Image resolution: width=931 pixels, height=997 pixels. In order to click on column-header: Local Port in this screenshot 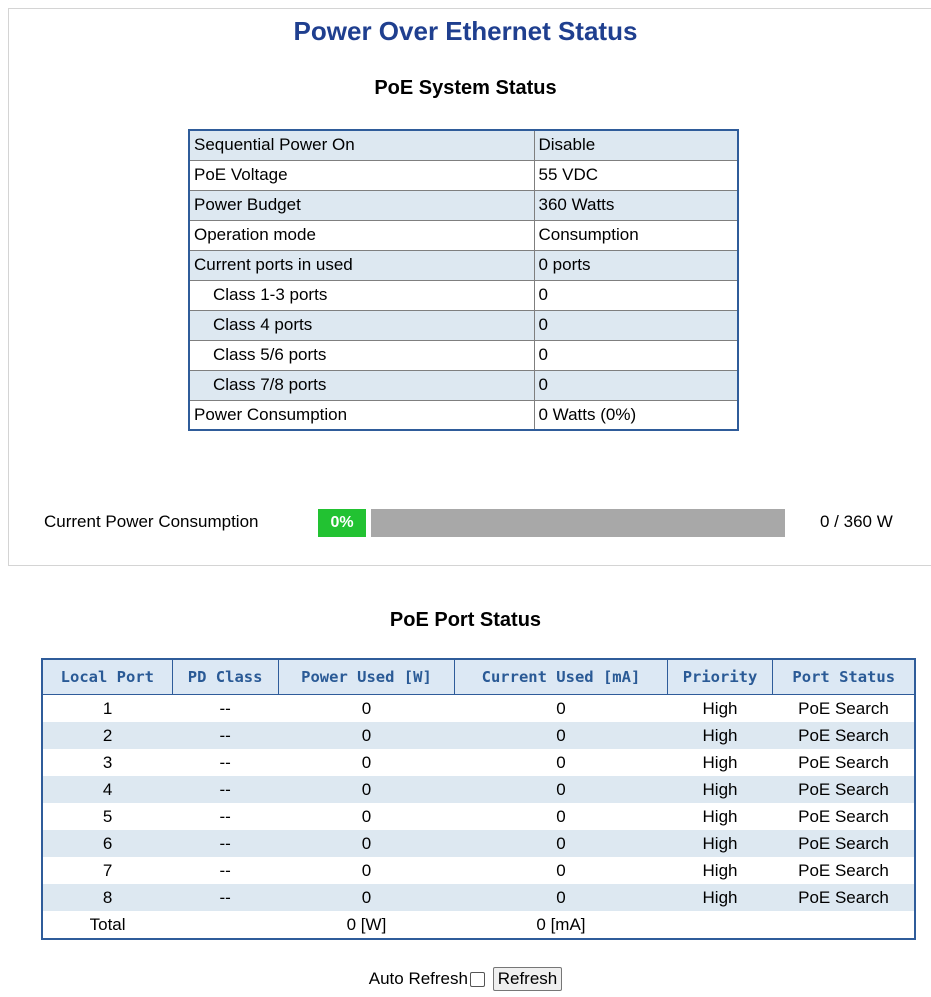, I will do `click(107, 676)`.